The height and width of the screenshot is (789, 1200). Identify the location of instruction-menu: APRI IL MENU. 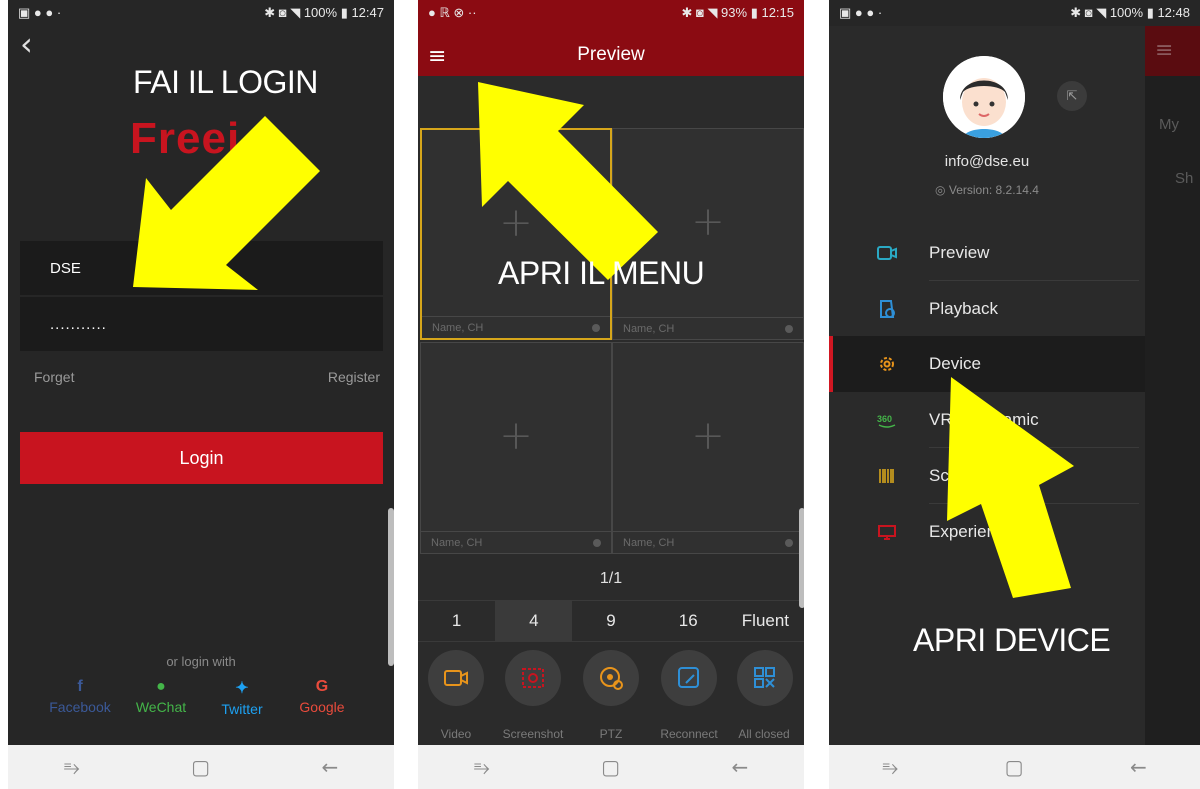
(601, 273).